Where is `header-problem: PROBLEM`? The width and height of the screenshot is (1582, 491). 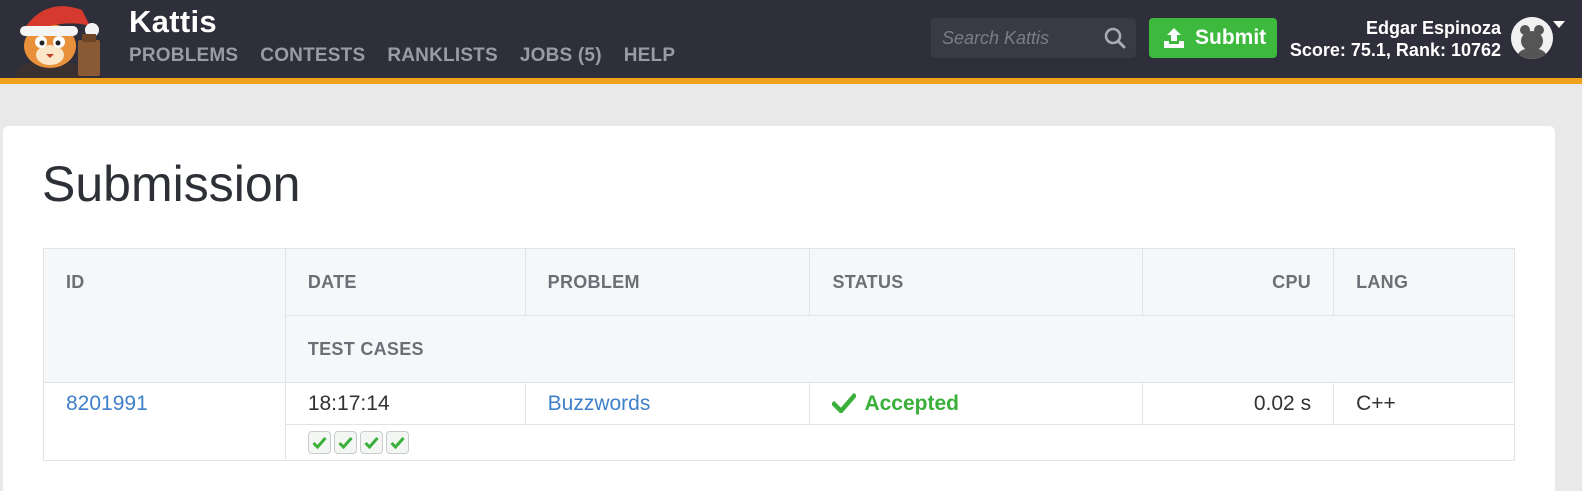 header-problem: PROBLEM is located at coordinates (667, 282).